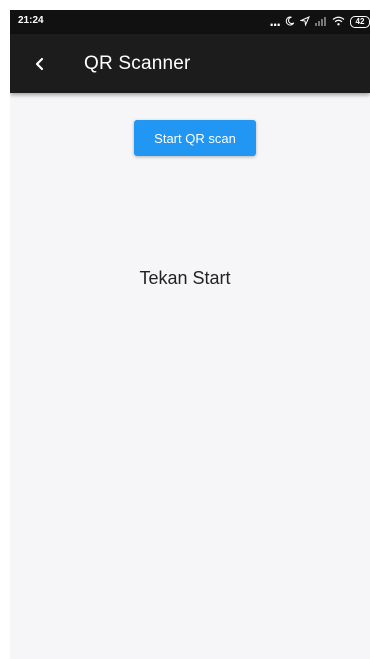 The width and height of the screenshot is (370, 659). What do you see at coordinates (360, 22) in the screenshot?
I see `battery-icon: 42` at bounding box center [360, 22].